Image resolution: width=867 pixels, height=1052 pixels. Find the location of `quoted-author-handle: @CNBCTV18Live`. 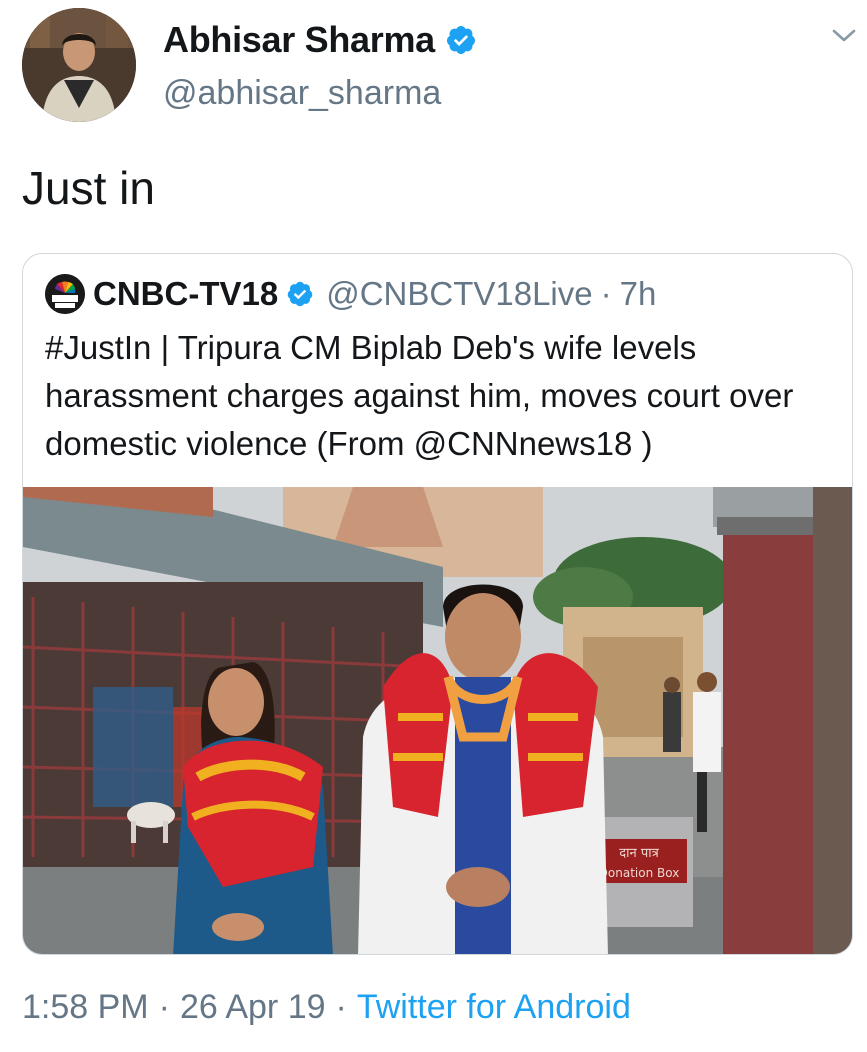

quoted-author-handle: @CNBCTV18Live is located at coordinates (459, 294).